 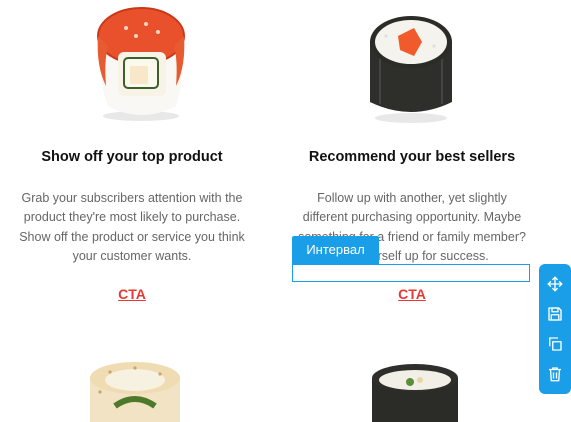 What do you see at coordinates (555, 374) in the screenshot?
I see `trash-icon` at bounding box center [555, 374].